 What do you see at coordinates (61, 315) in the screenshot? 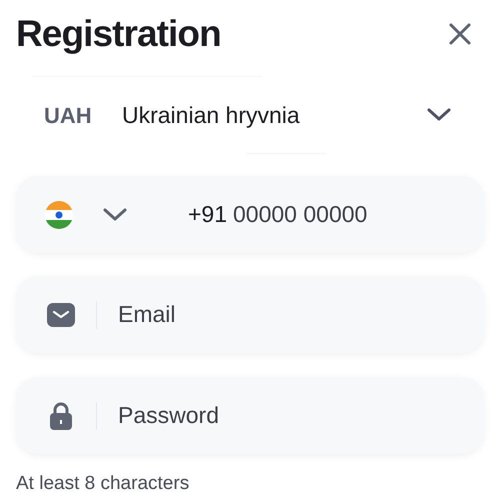
I see `envelope-icon` at bounding box center [61, 315].